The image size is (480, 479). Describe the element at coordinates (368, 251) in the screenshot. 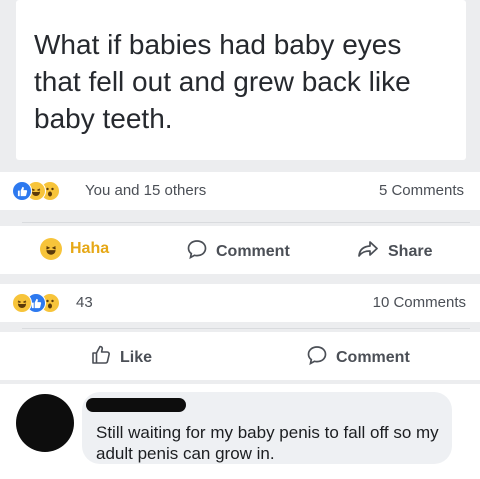

I see `share-icon` at that location.